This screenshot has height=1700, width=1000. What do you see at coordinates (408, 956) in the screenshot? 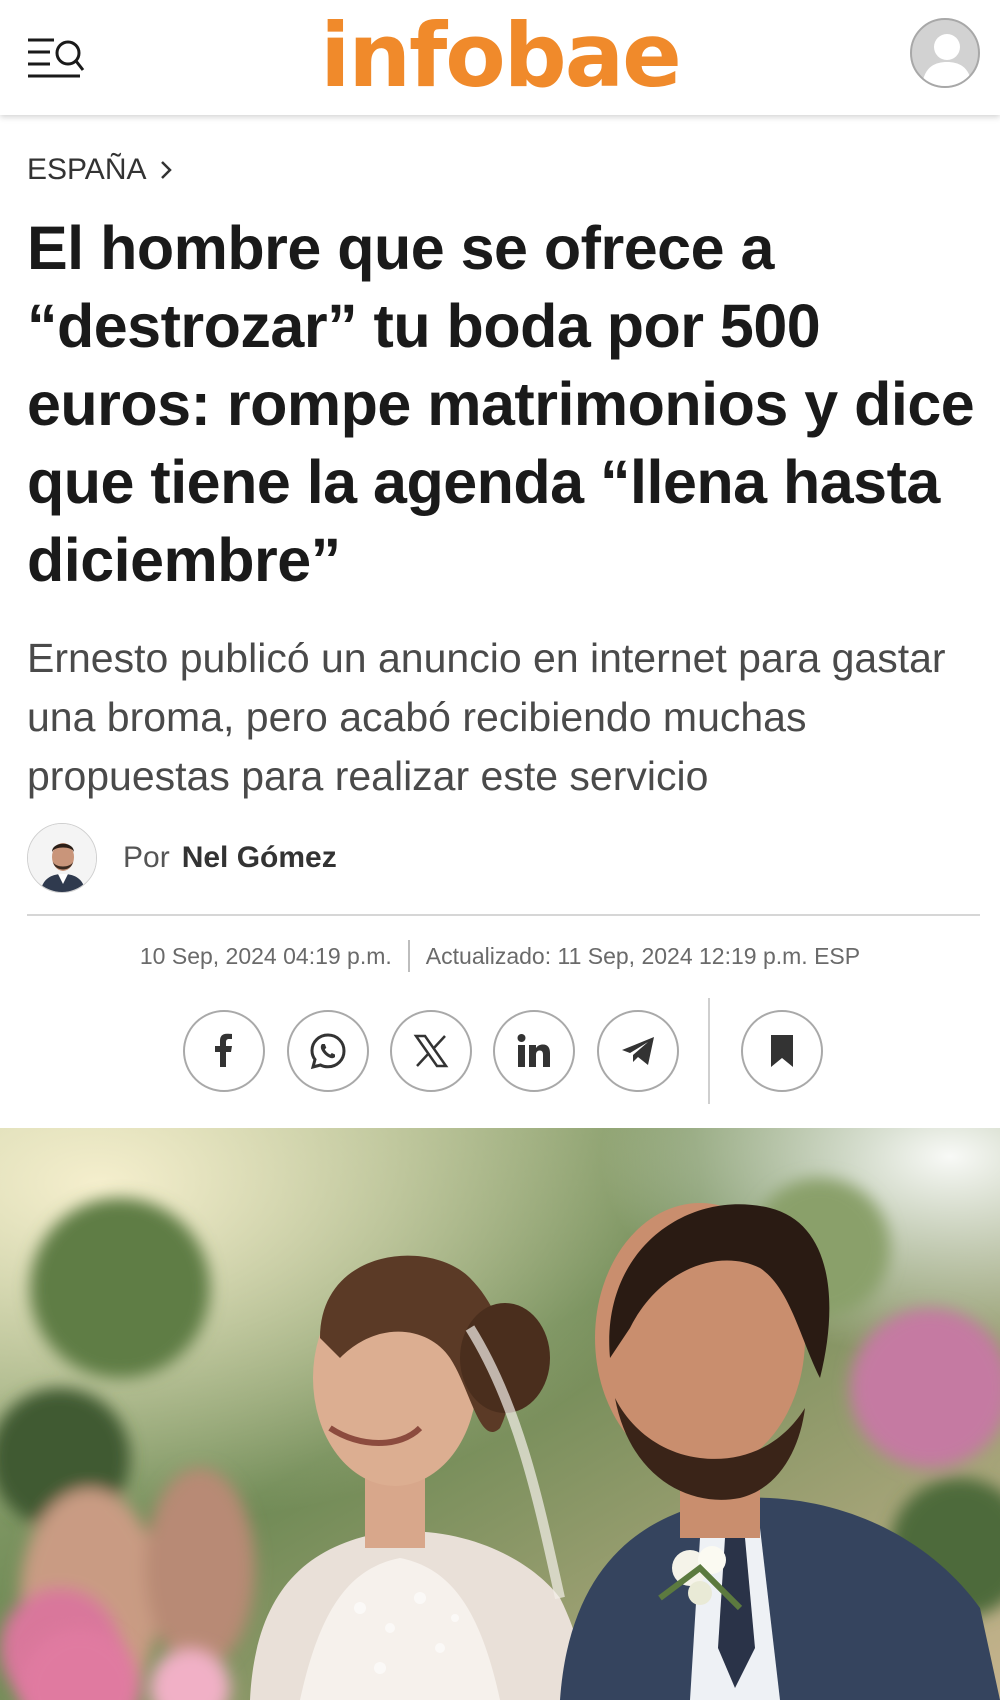
I see `date-separator` at bounding box center [408, 956].